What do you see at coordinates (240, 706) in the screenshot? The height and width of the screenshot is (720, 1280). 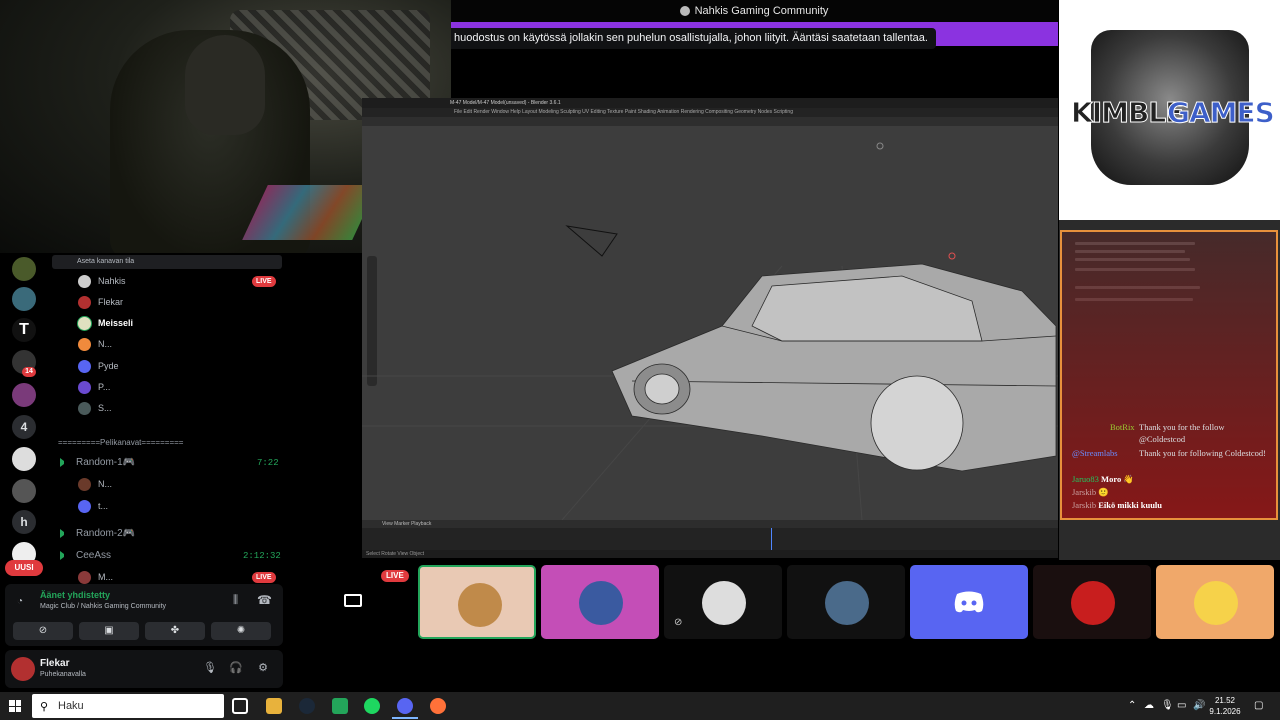 I see `task-view-icon` at bounding box center [240, 706].